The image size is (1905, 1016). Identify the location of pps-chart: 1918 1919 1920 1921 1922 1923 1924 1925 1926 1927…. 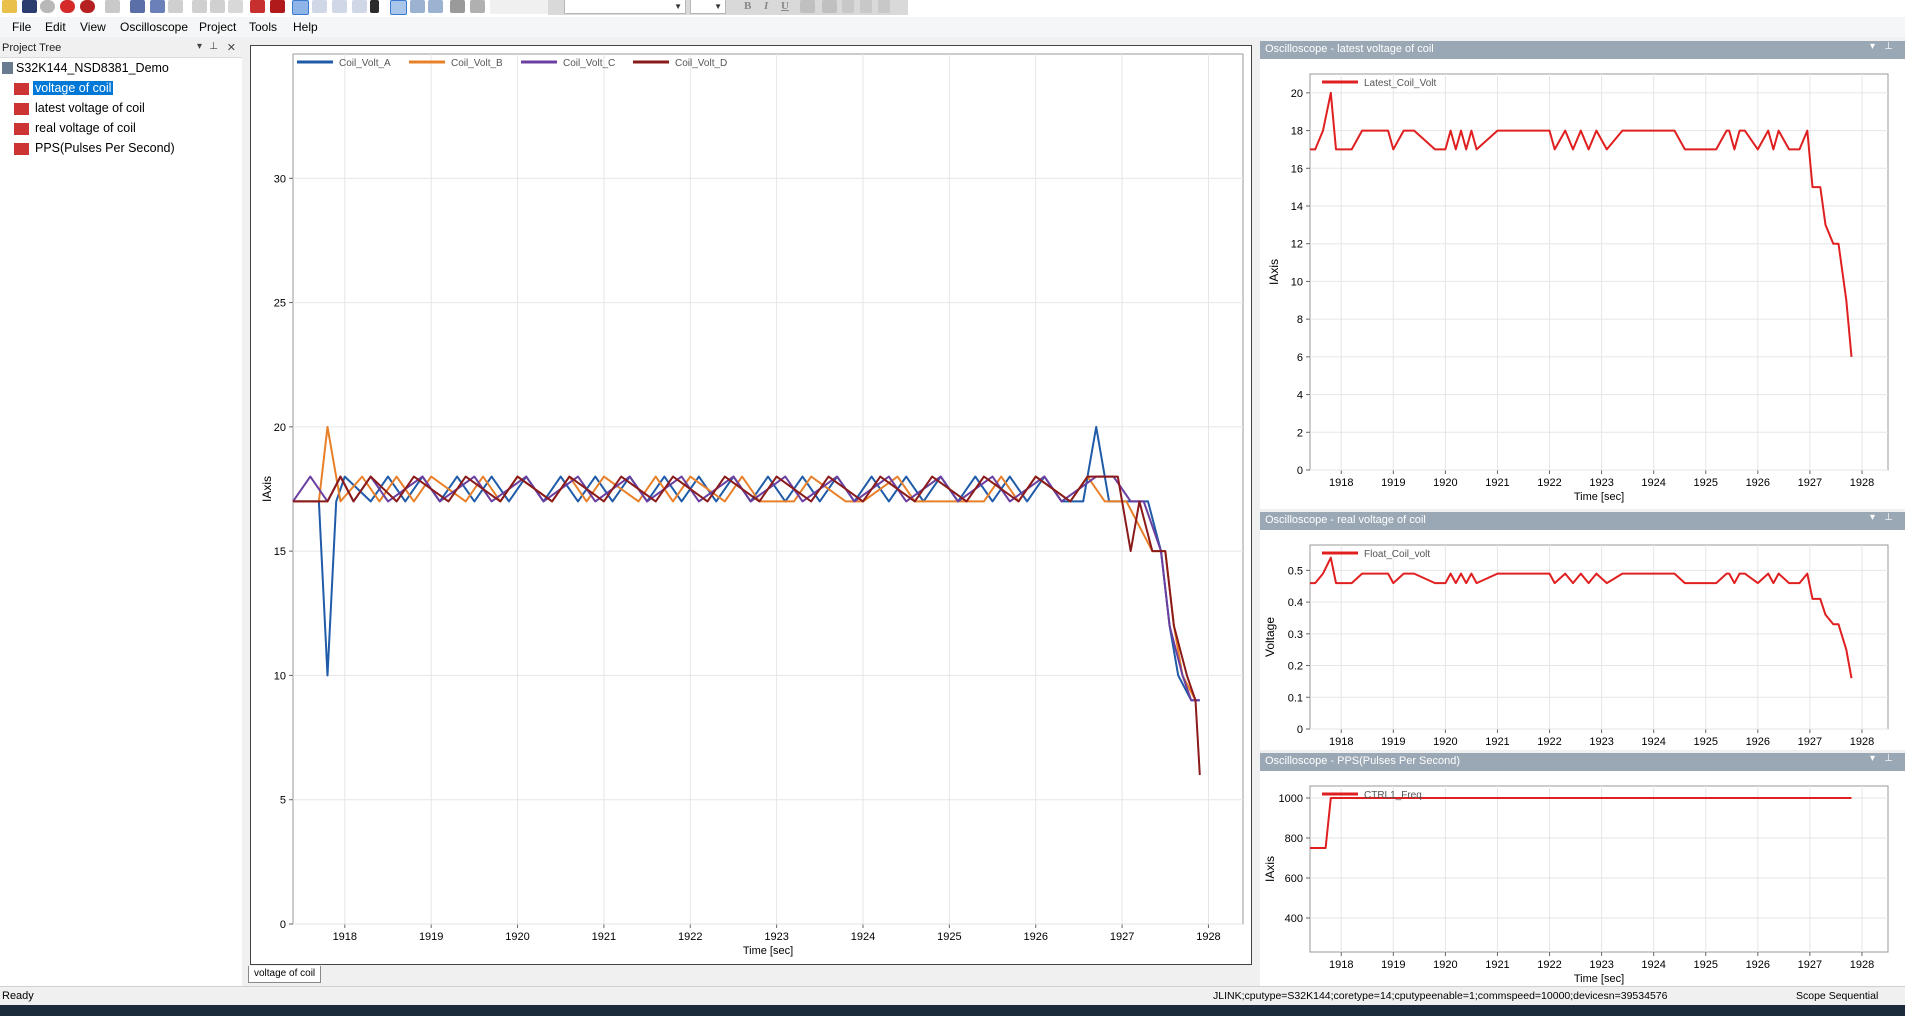
(1582, 878).